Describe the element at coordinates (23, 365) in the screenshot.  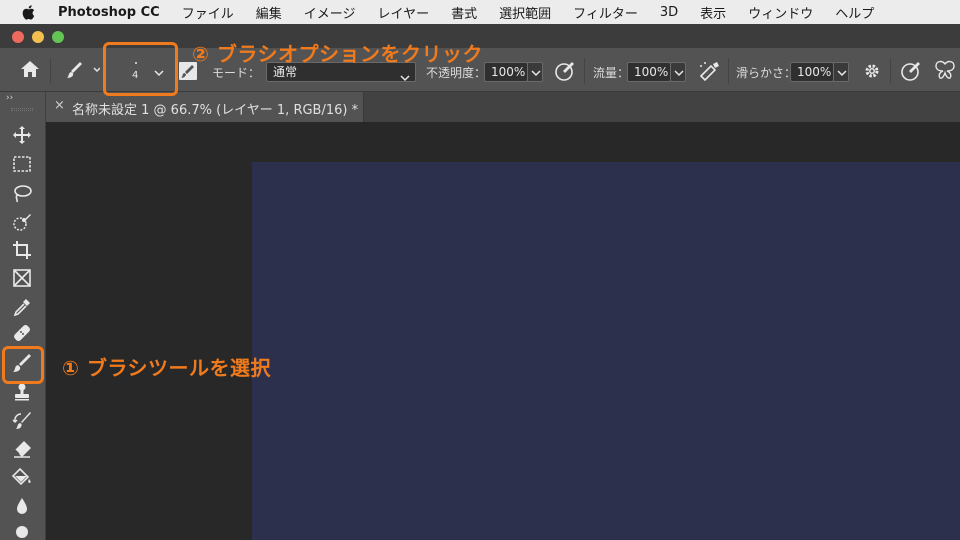
I see `brush-tool-highlight` at that location.